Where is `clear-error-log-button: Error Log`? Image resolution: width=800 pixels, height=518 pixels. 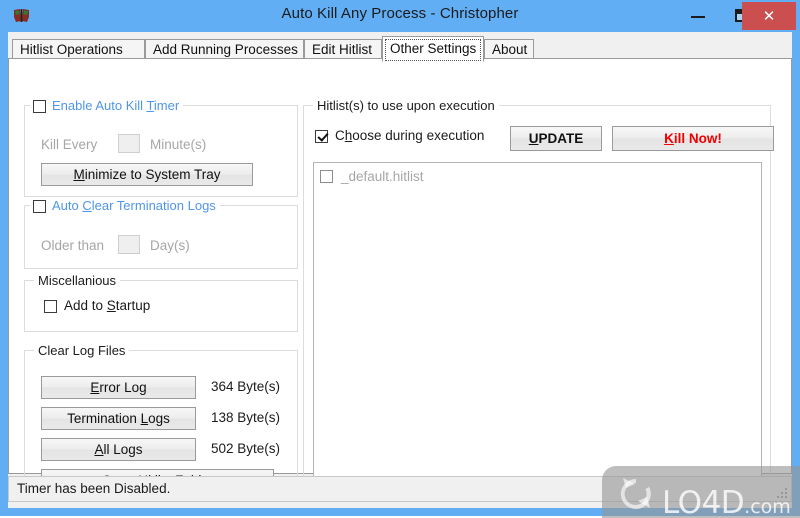
clear-error-log-button: Error Log is located at coordinates (118, 387).